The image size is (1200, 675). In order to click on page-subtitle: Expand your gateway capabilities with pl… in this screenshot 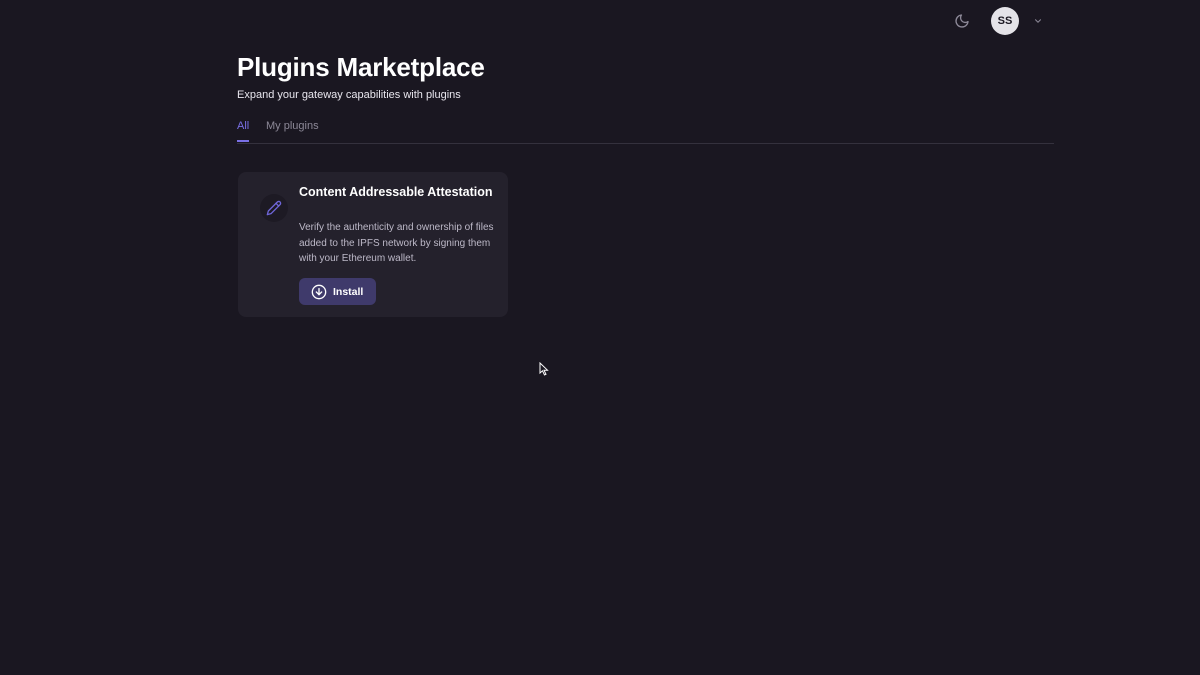, I will do `click(349, 95)`.